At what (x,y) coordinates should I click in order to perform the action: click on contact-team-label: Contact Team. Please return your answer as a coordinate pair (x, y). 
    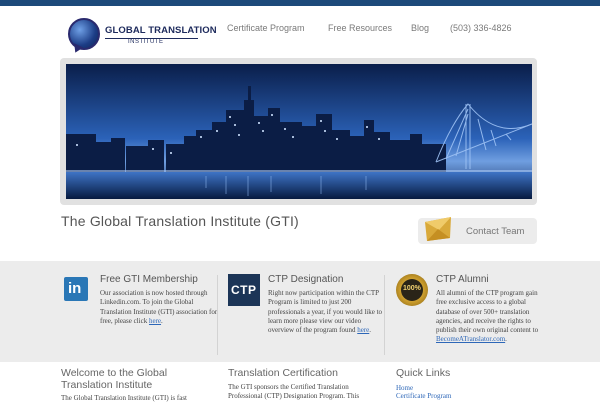
    Looking at the image, I should click on (495, 231).